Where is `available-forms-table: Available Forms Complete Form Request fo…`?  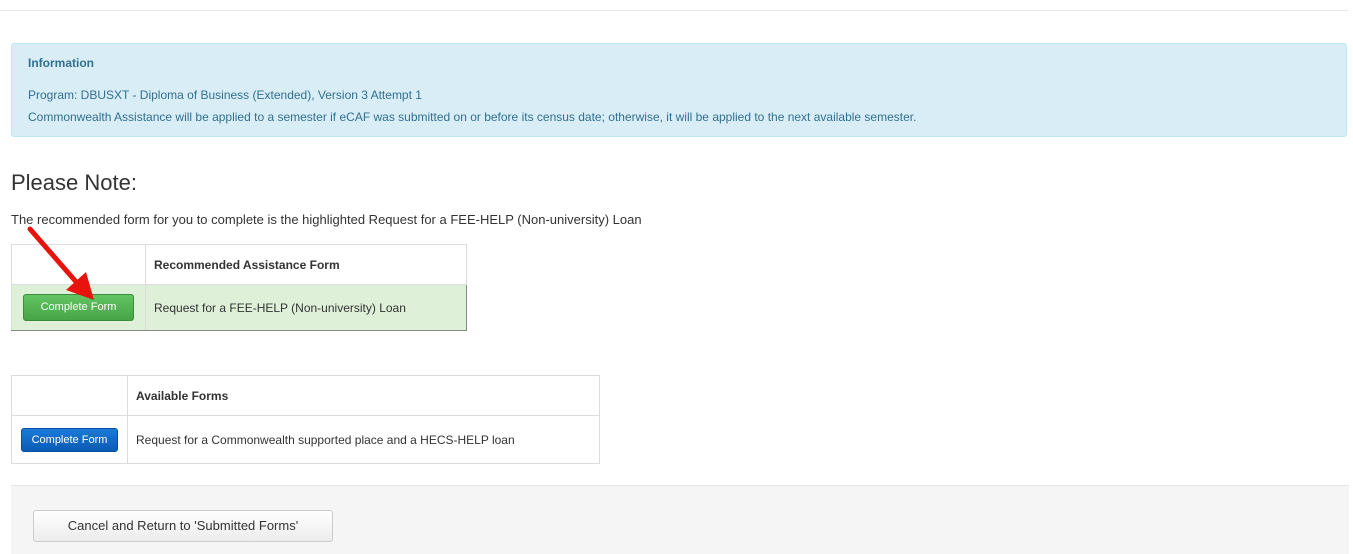 available-forms-table: Available Forms Complete Form Request fo… is located at coordinates (305, 419).